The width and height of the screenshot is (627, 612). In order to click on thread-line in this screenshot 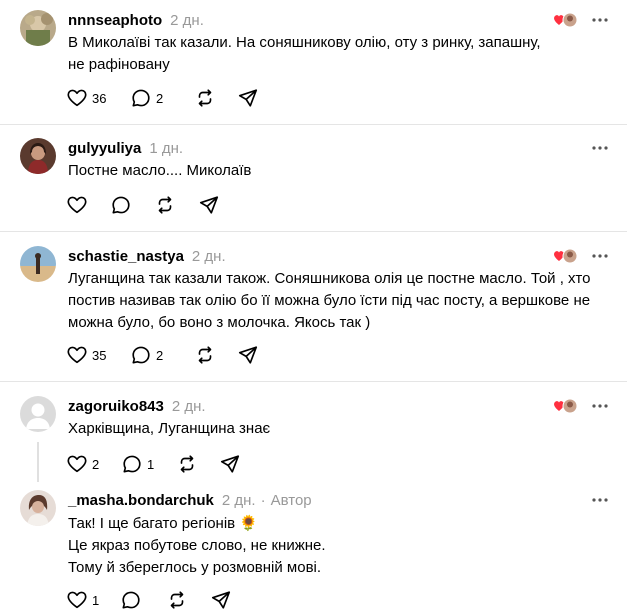, I will do `click(38, 462)`.